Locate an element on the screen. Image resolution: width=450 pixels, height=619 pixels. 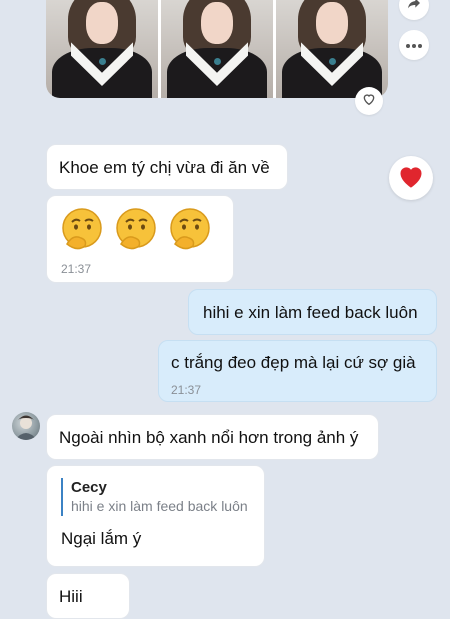
avatar is located at coordinates (26, 426).